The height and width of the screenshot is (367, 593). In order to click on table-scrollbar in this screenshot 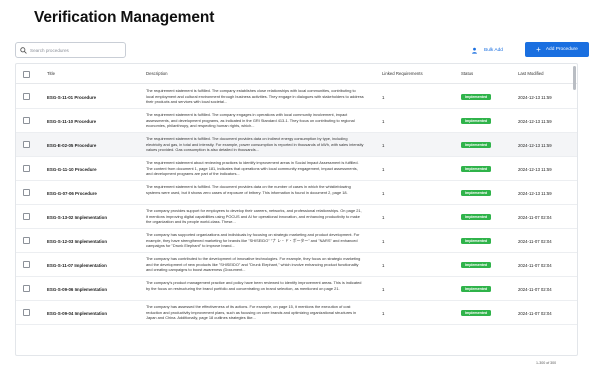, I will do `click(574, 78)`.